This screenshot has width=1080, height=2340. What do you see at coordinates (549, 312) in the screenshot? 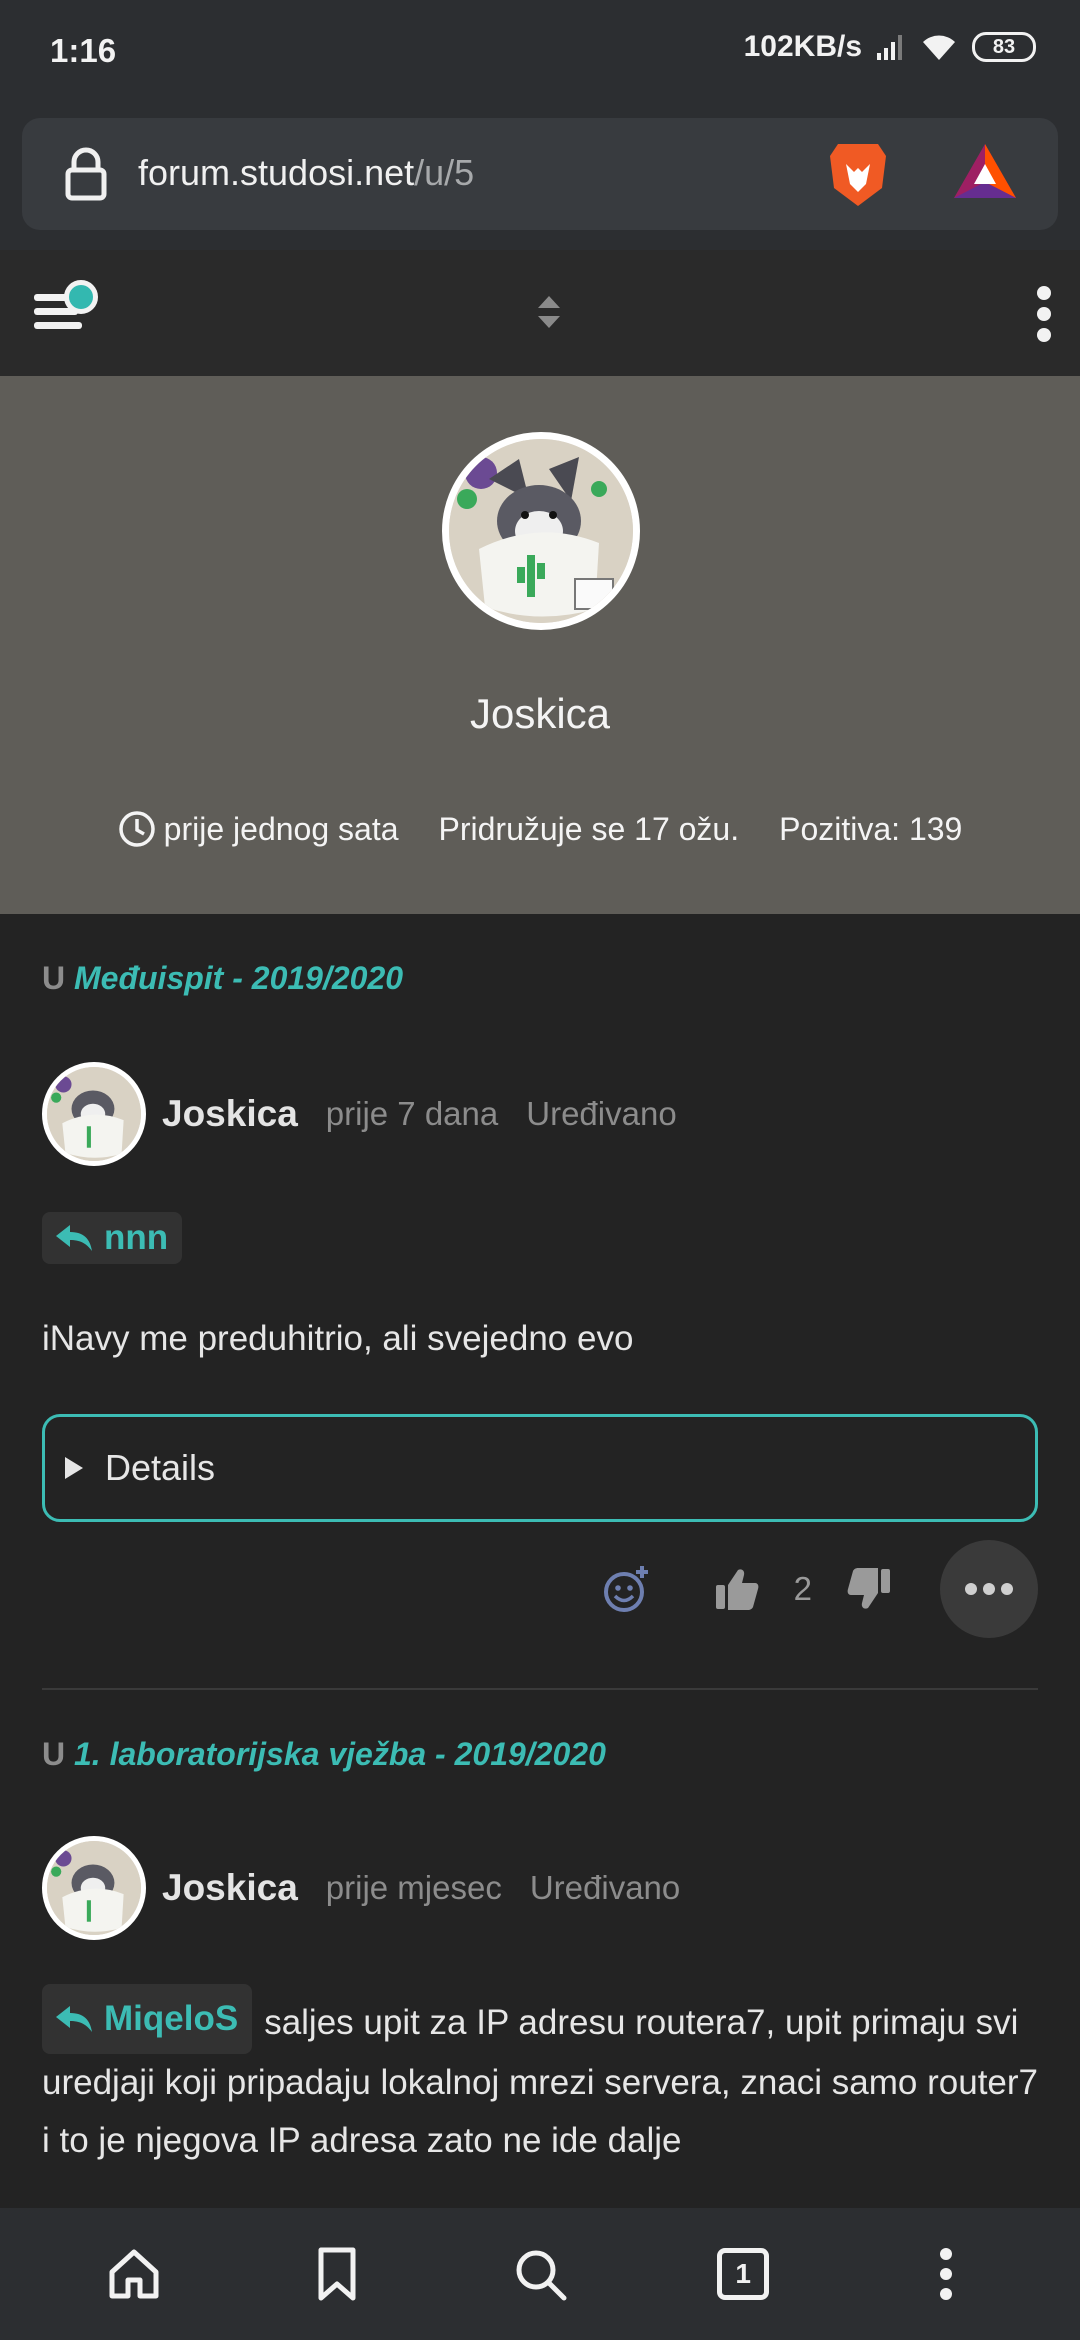
I see `sort-arrows-icon` at bounding box center [549, 312].